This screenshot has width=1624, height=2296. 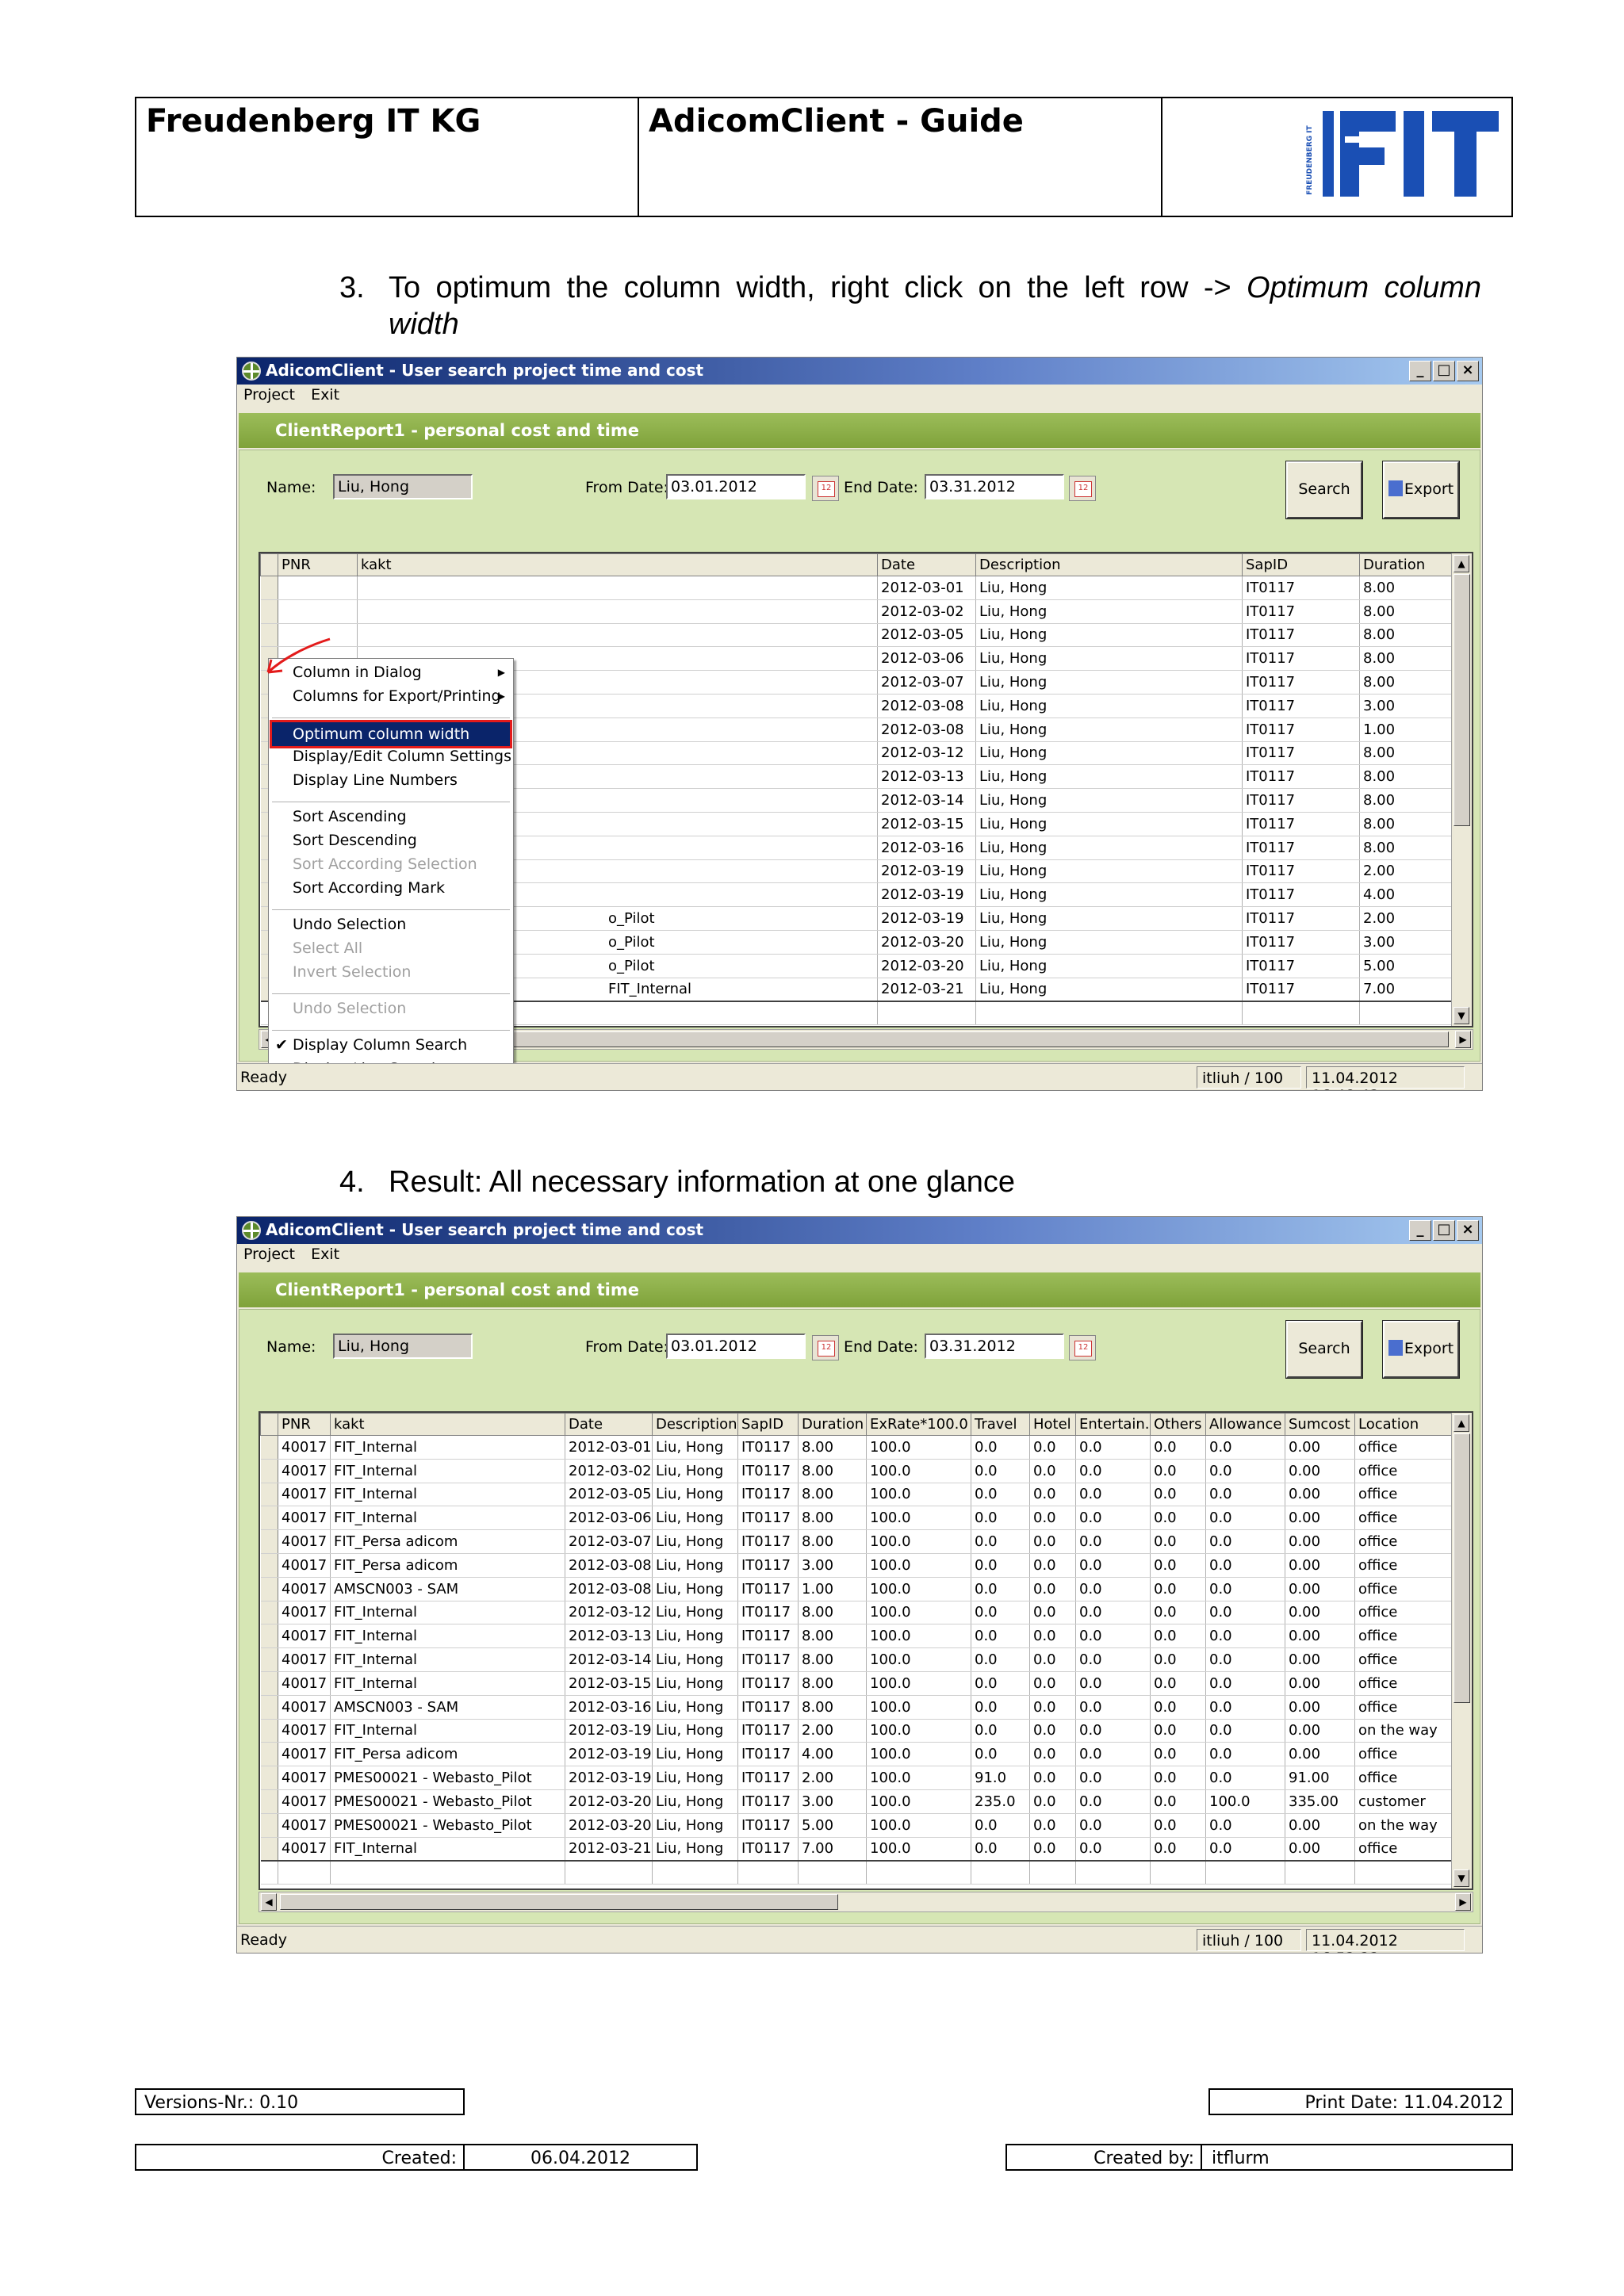 I want to click on horizontal-scrollbar: ◀ ▶, so click(x=866, y=1902).